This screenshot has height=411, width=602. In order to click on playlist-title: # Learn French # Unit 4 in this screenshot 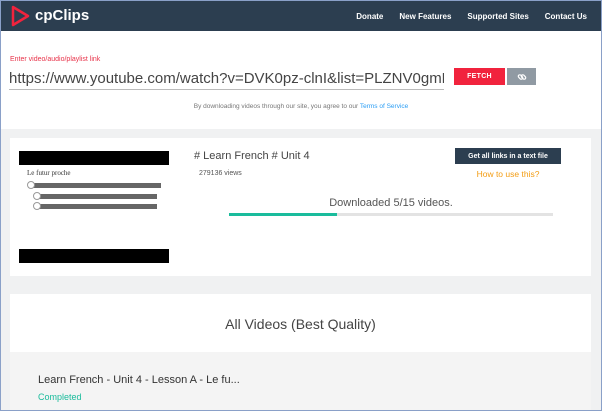, I will do `click(252, 156)`.